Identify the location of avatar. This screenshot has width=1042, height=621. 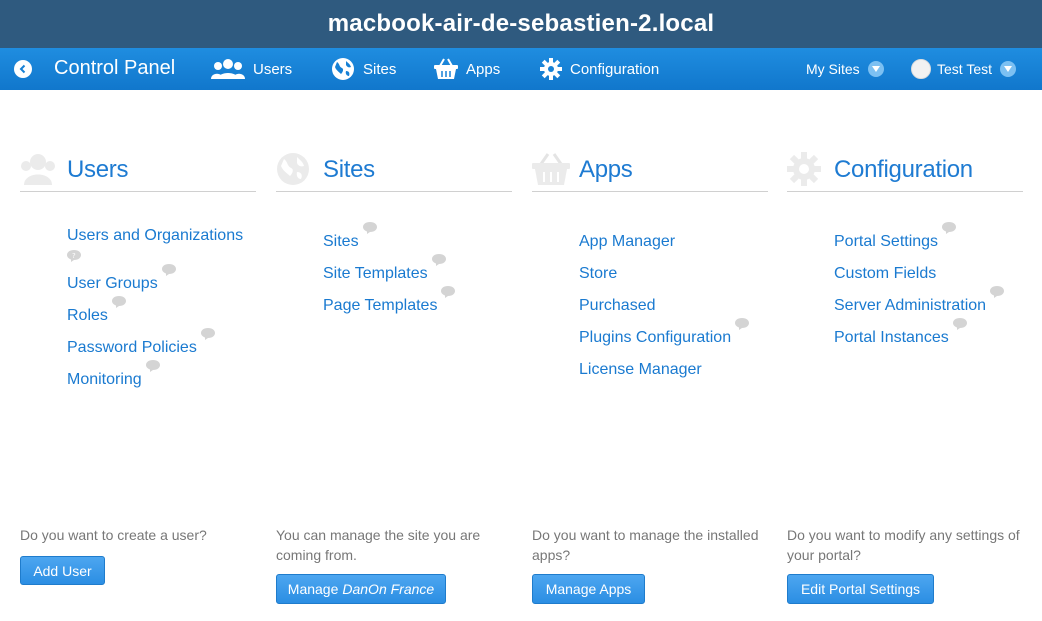
(921, 69).